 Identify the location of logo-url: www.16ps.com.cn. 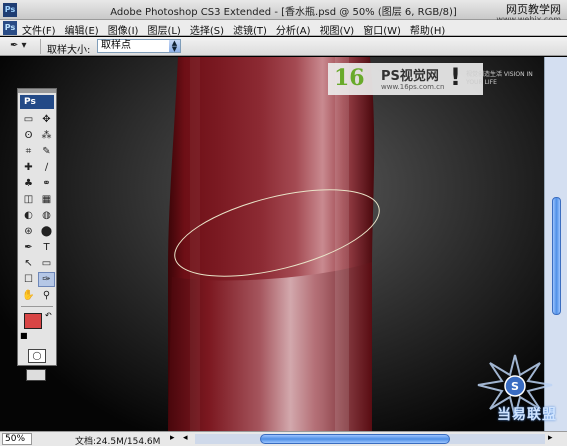
(413, 87).